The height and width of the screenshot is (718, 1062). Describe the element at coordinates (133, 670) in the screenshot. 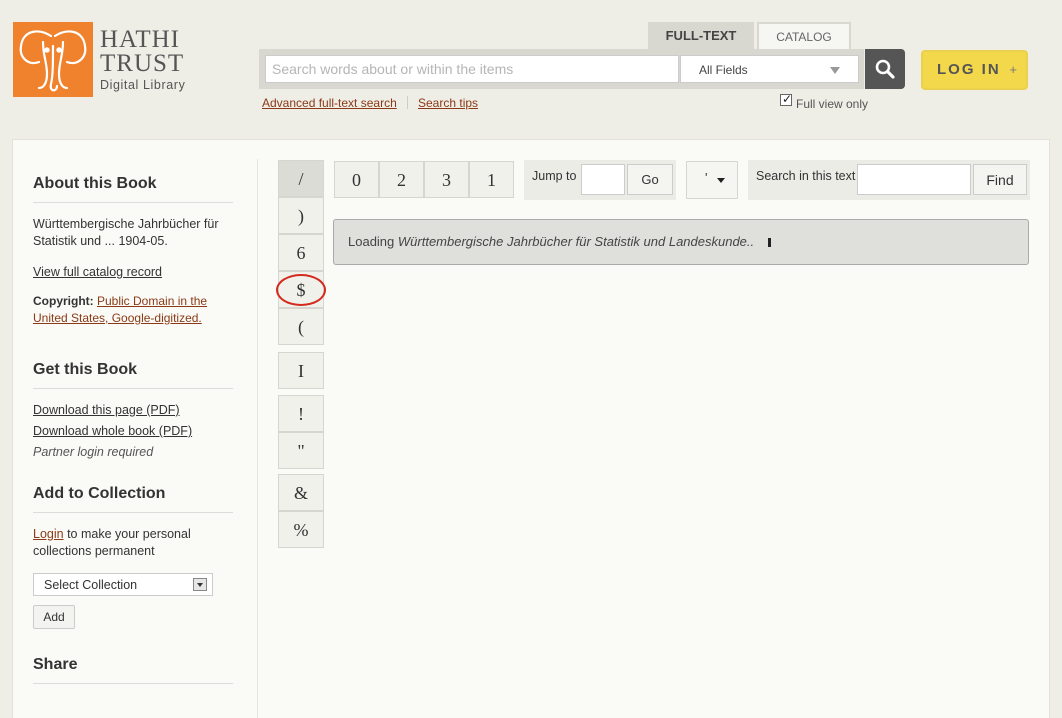

I see `share-heading: Share` at that location.